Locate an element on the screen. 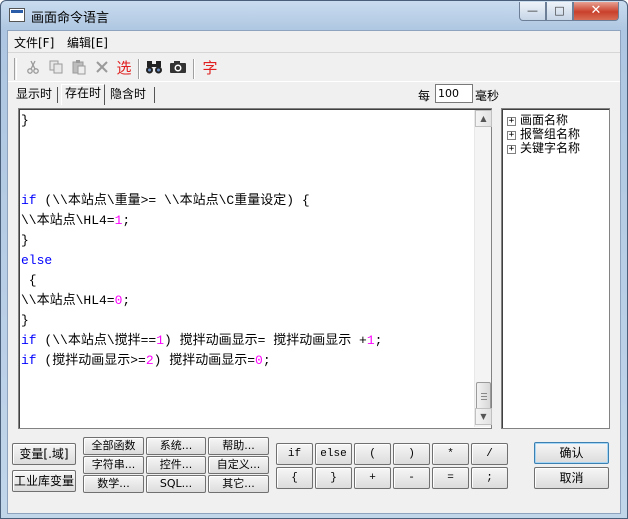 Image resolution: width=628 pixels, height=519 pixels. op-minus-button: - is located at coordinates (411, 478).